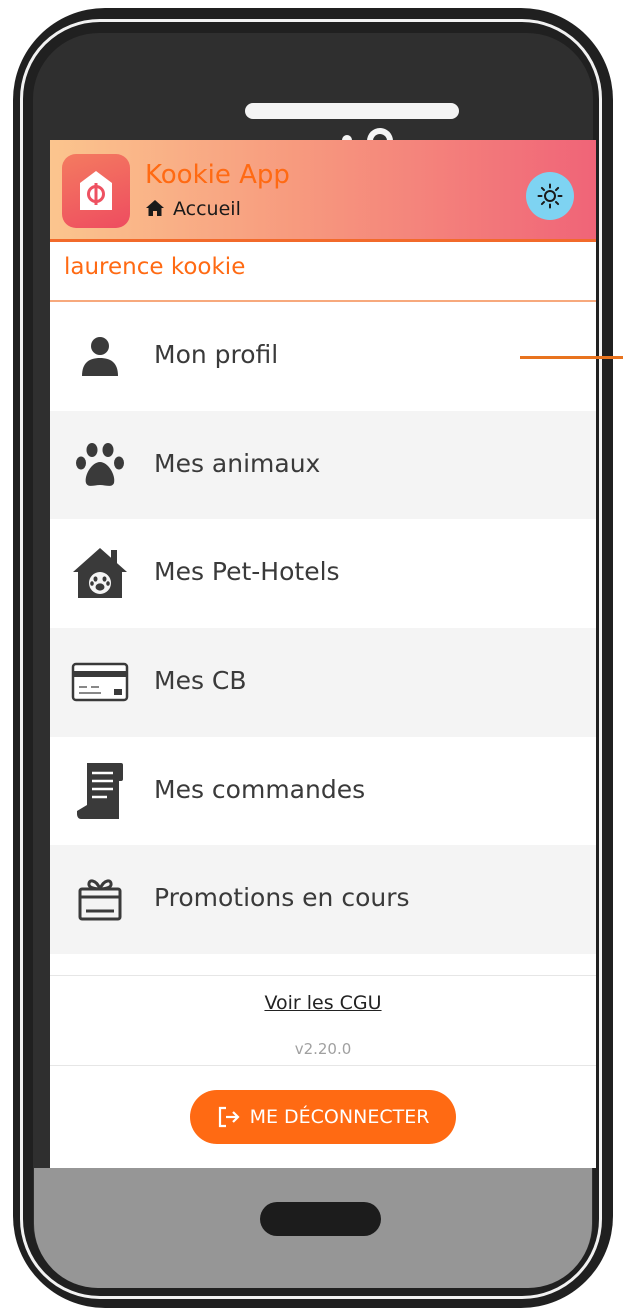 Image resolution: width=623 pixels, height=1315 pixels. What do you see at coordinates (217, 175) in the screenshot?
I see `app-title: Kookie App` at bounding box center [217, 175].